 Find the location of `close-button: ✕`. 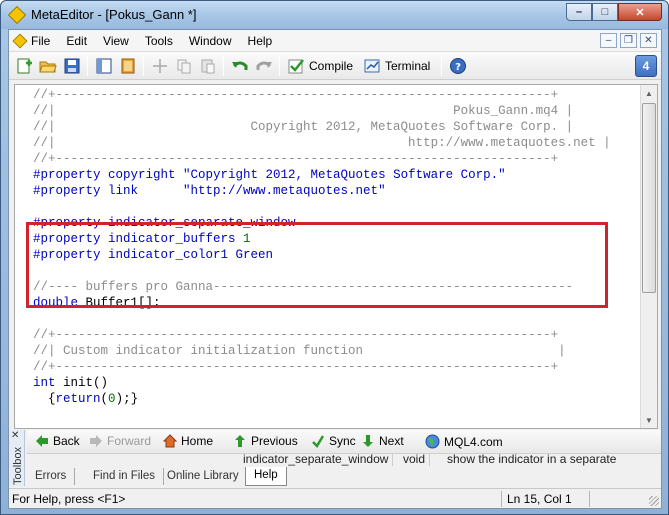

close-button: ✕ is located at coordinates (640, 12).